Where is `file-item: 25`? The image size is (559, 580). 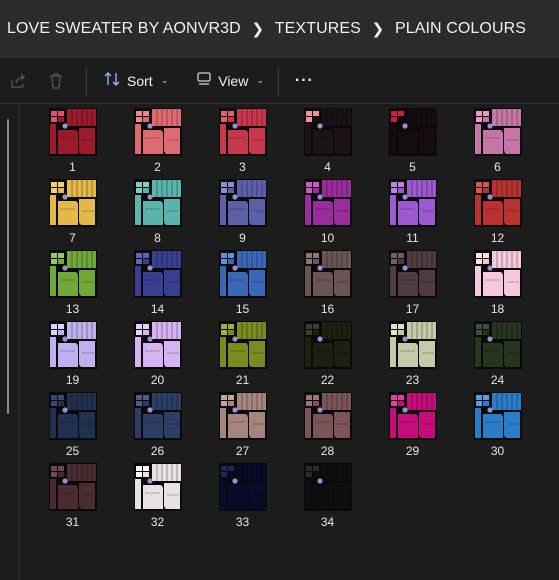
file-item: 25 is located at coordinates (72, 427).